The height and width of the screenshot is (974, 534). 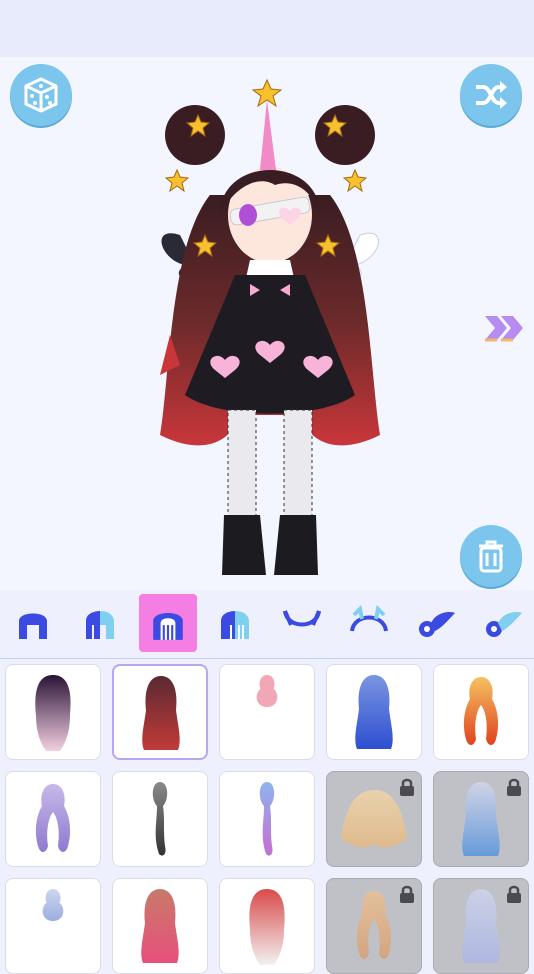 I want to click on hair-back-icon, so click(x=168, y=626).